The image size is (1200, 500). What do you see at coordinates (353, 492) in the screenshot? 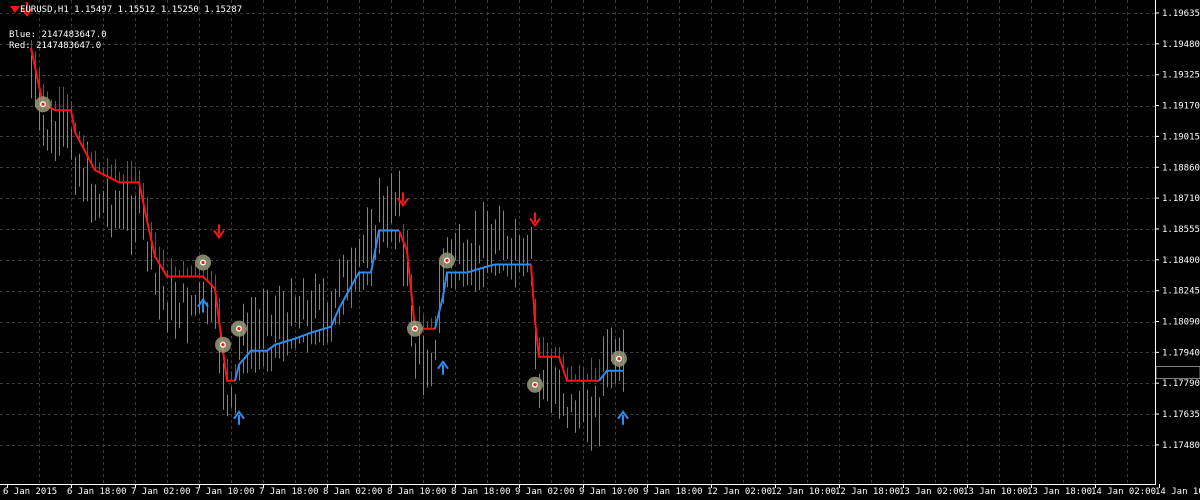
I see `time-tick-label: 8 Jan 02:00` at bounding box center [353, 492].